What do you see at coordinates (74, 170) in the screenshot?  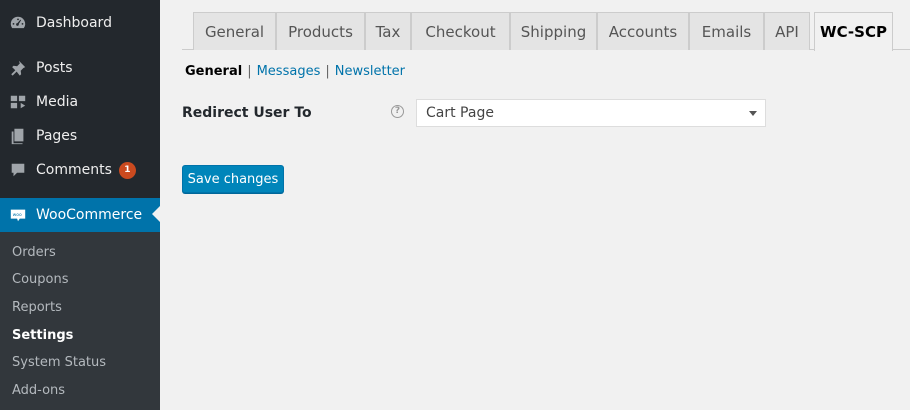 I see `menu-comments-label: Comments` at bounding box center [74, 170].